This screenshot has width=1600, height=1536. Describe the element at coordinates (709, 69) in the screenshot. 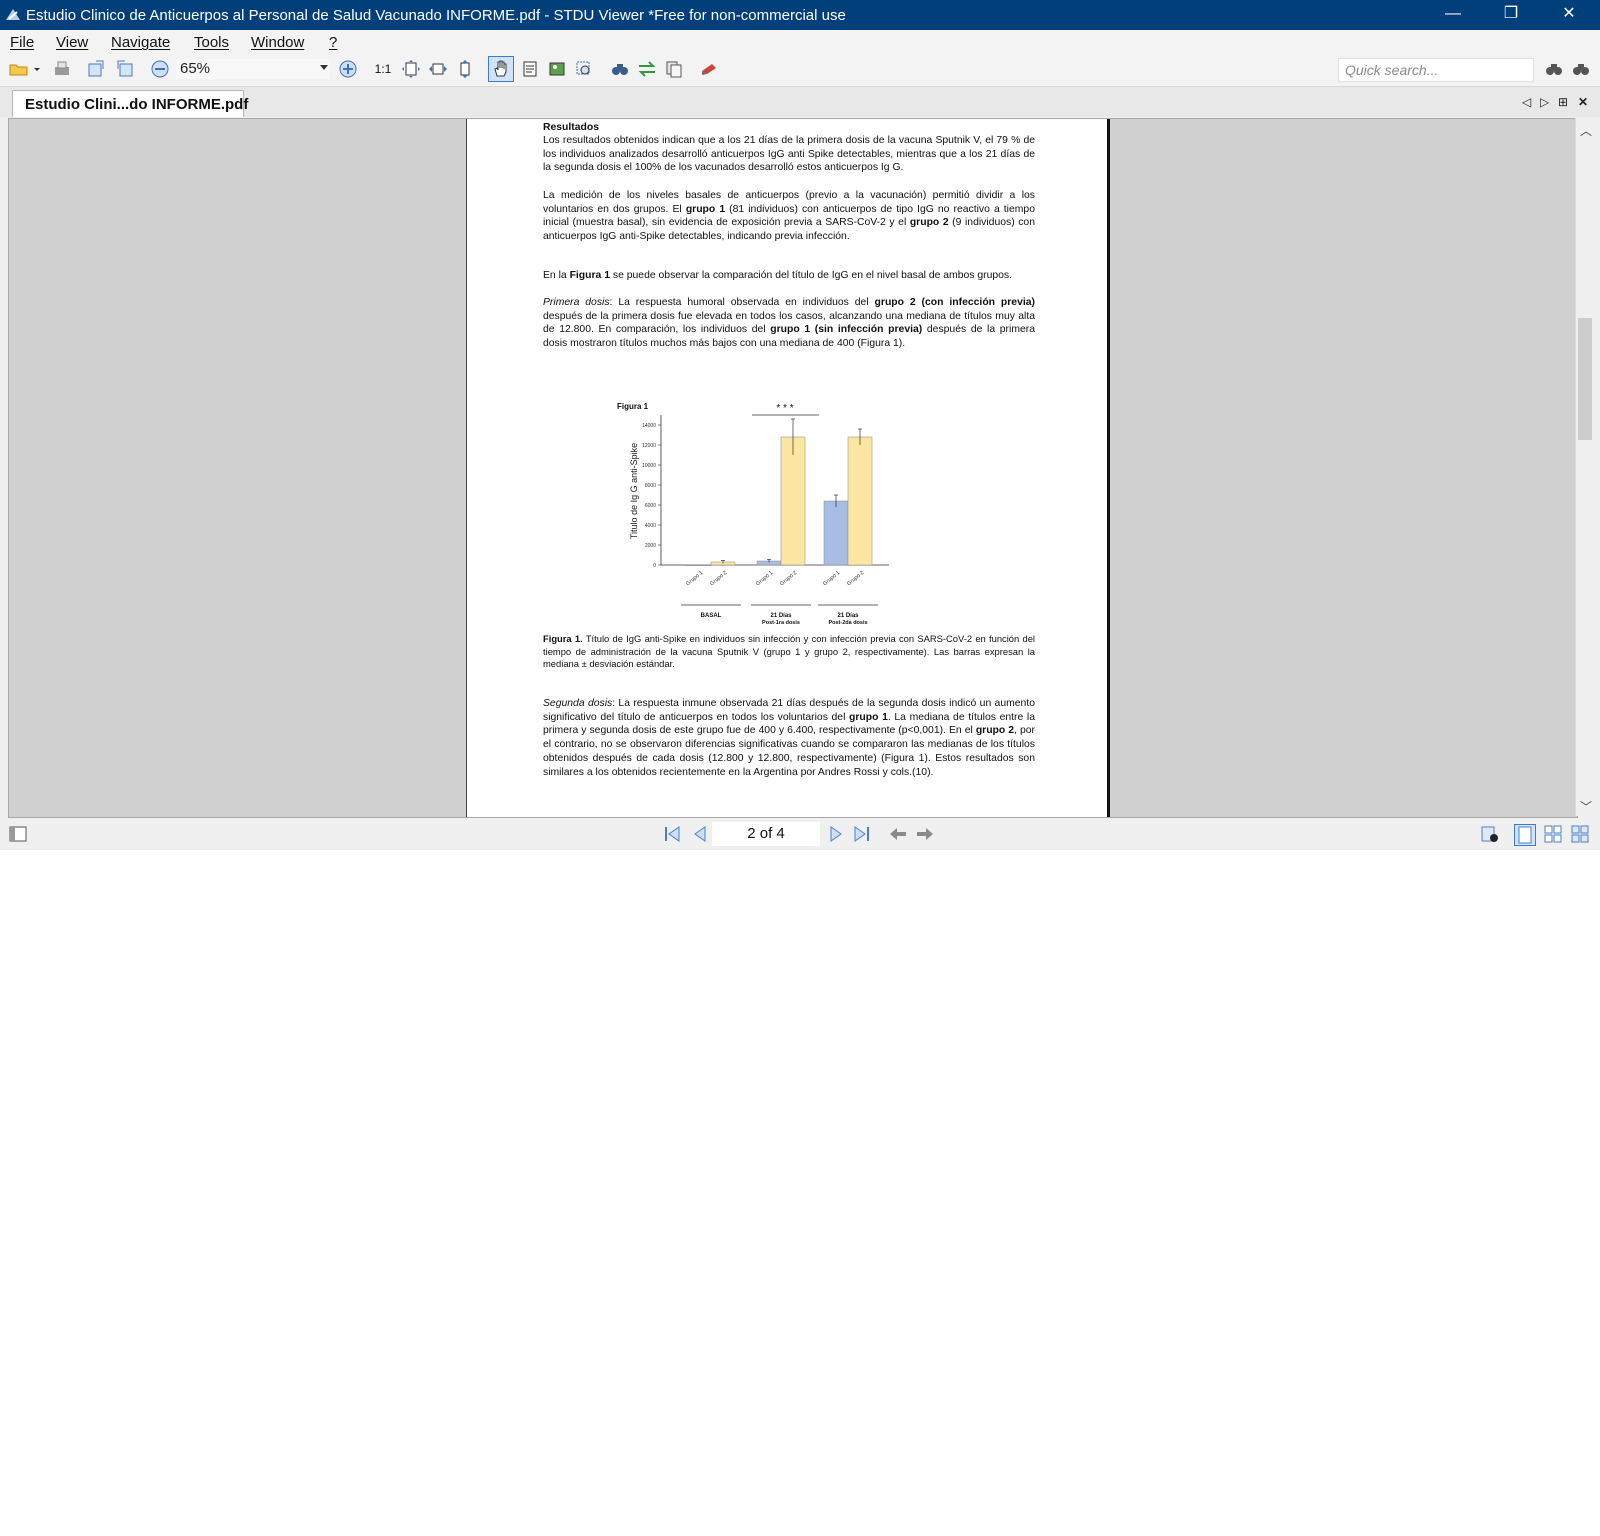

I see `highlight-icon` at that location.